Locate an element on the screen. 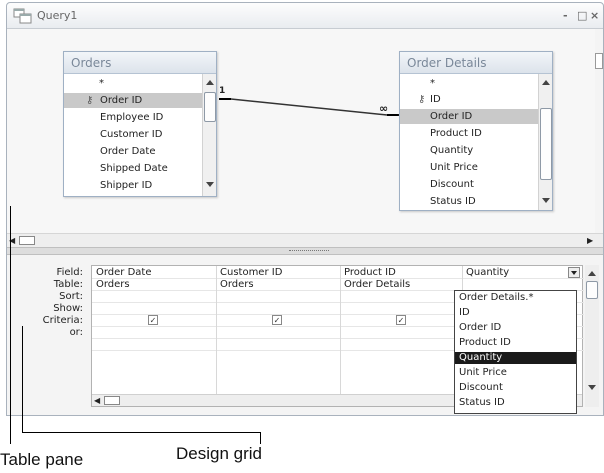 This screenshot has height=473, width=604. many-side-label: ∞ is located at coordinates (384, 108).